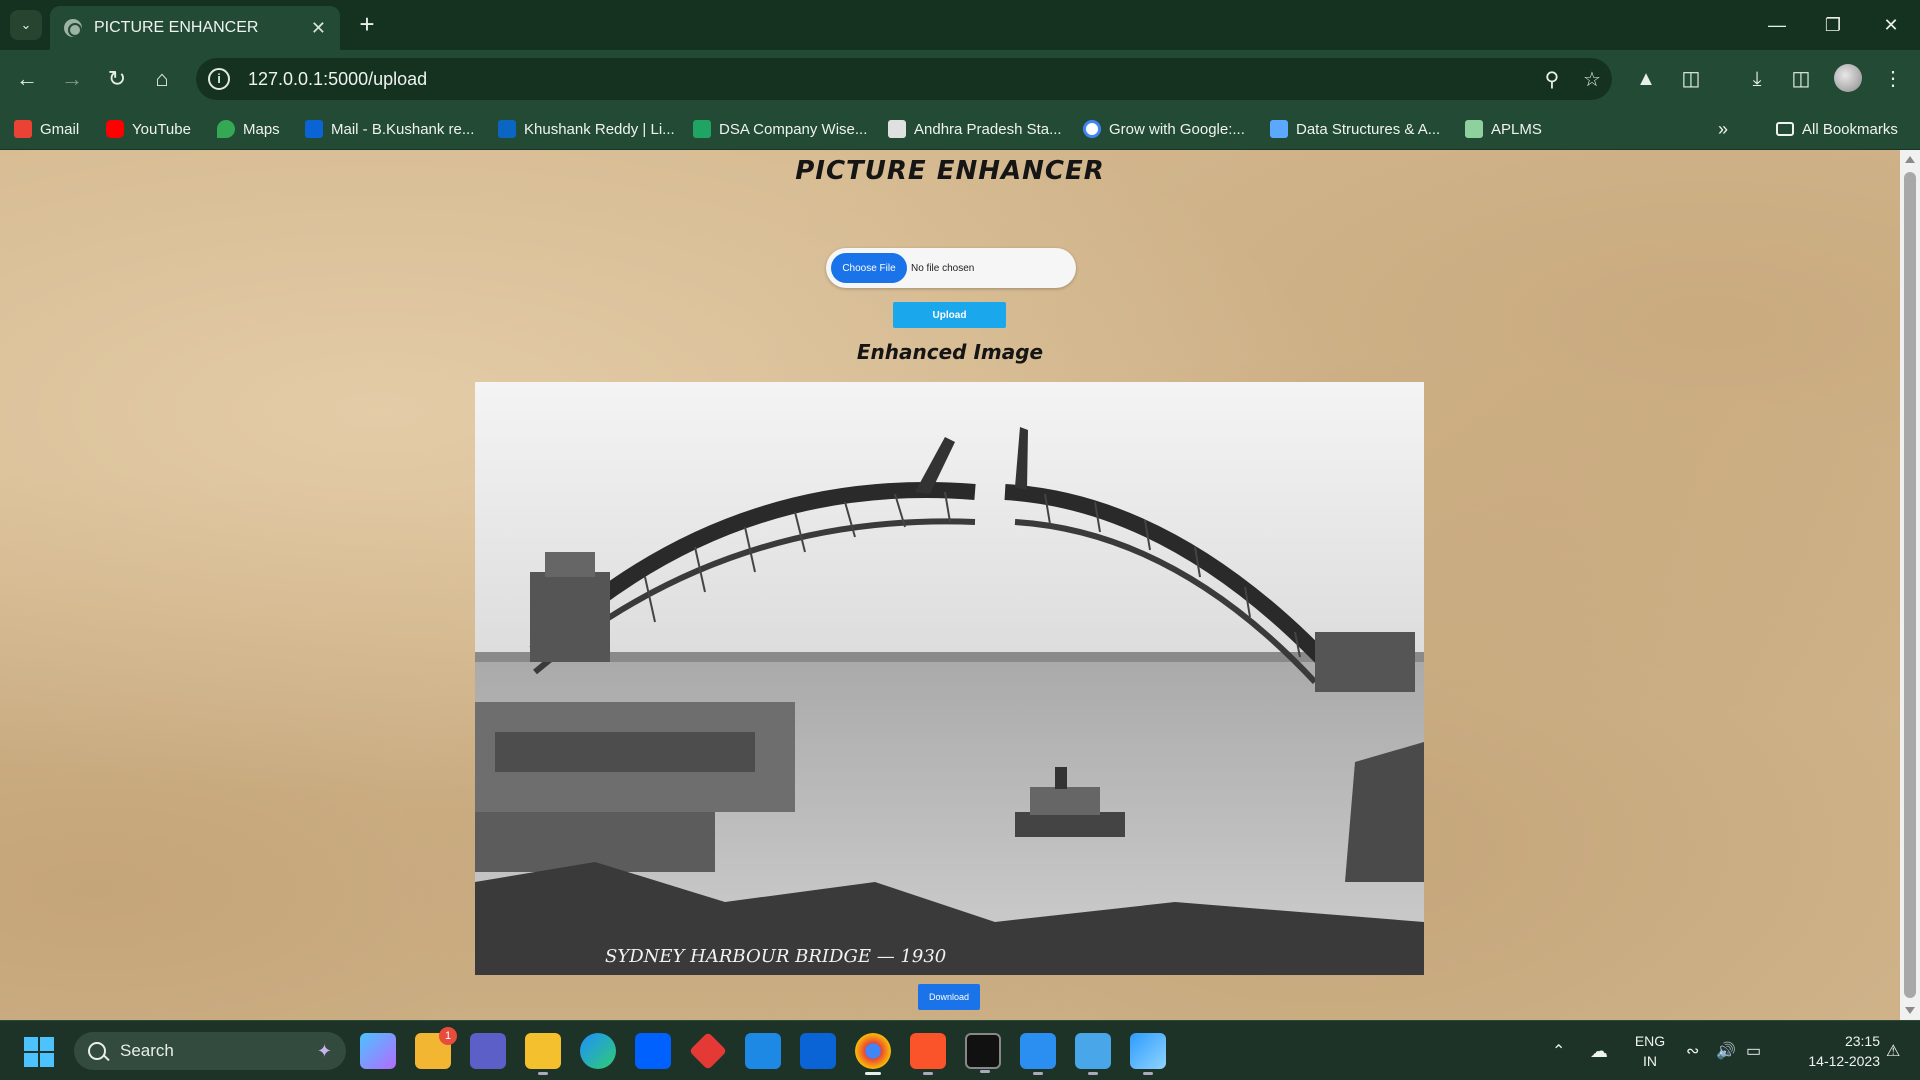 The image size is (1920, 1080). What do you see at coordinates (897, 129) in the screenshot?
I see `image-icon` at bounding box center [897, 129].